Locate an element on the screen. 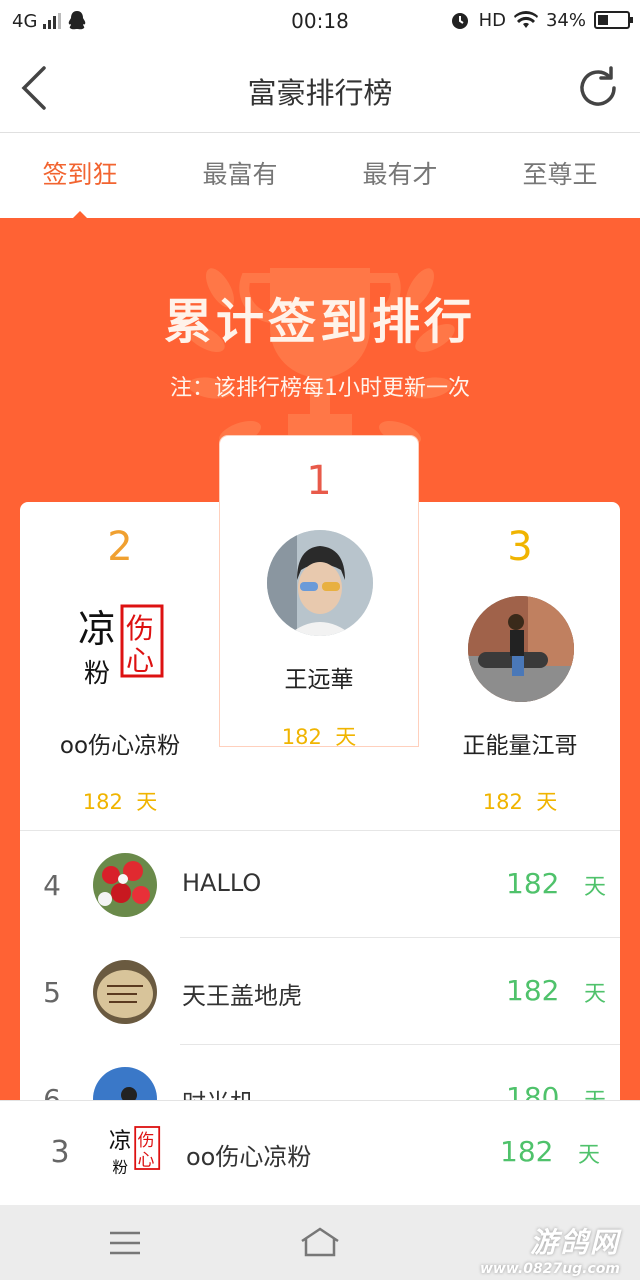  row-rank: 4 is located at coordinates (52, 885).